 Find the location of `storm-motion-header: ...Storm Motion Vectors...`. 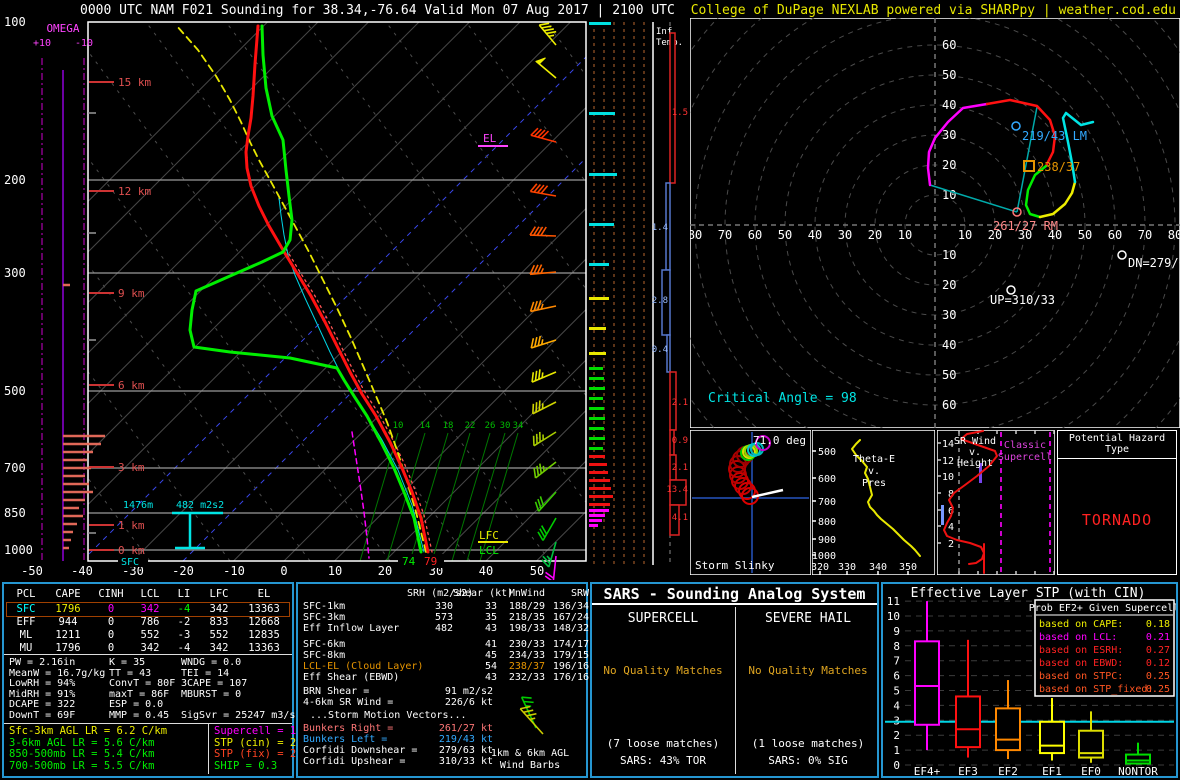

storm-motion-header: ...Storm Motion Vectors... is located at coordinates (388, 715).